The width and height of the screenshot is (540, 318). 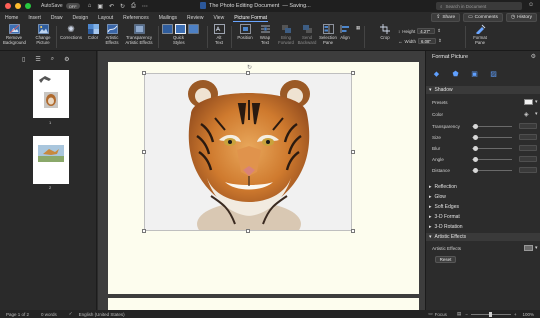 What do you see at coordinates (245, 32) in the screenshot?
I see `position-button: Position` at bounding box center [245, 32].